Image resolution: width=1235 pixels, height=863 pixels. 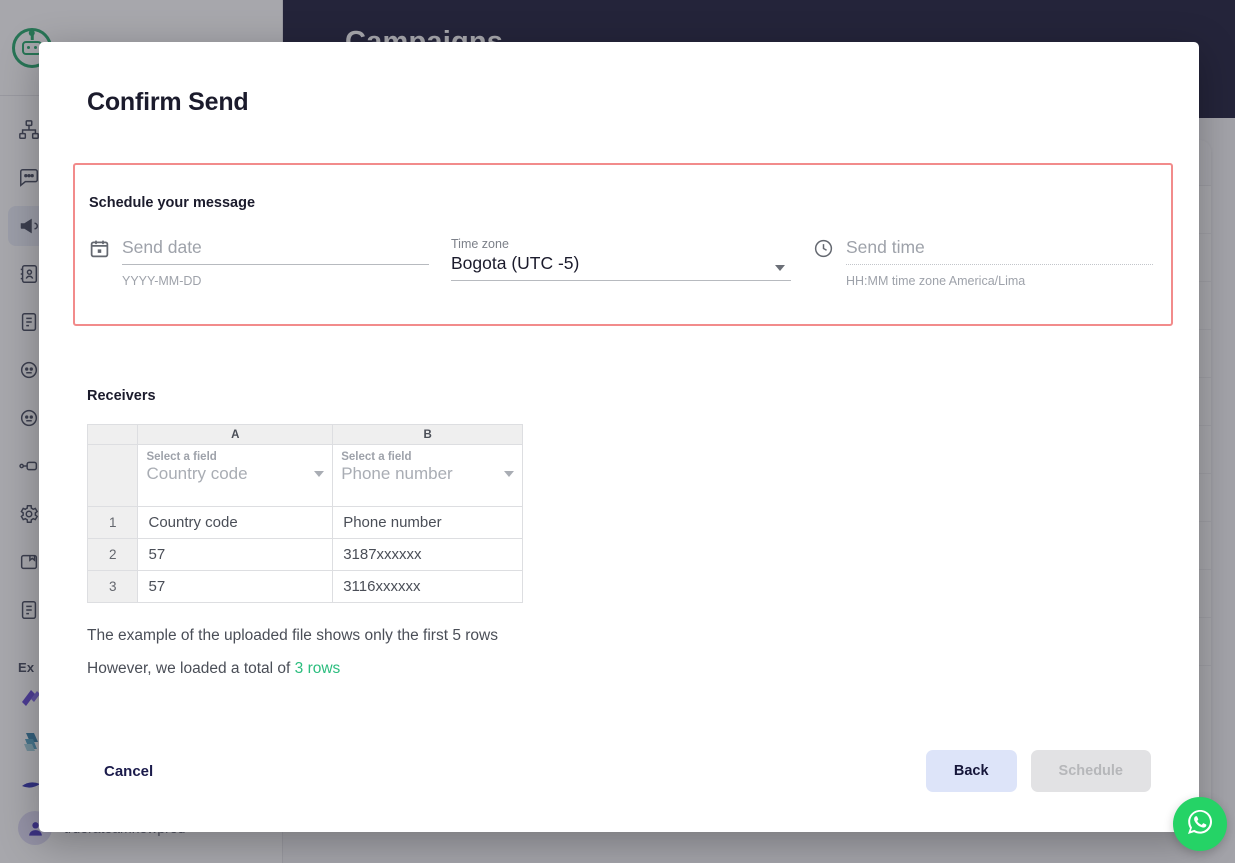 What do you see at coordinates (427, 554) in the screenshot?
I see `cell-b: 3187xxxxxx` at bounding box center [427, 554].